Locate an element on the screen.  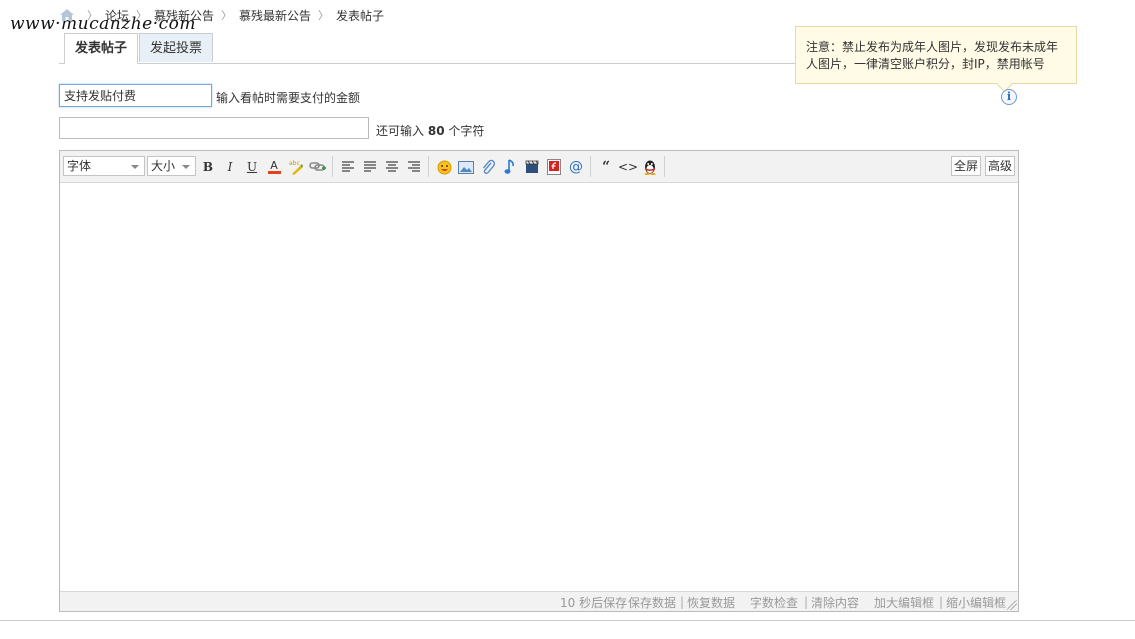
font-family-label: 字体 is located at coordinates (79, 166).